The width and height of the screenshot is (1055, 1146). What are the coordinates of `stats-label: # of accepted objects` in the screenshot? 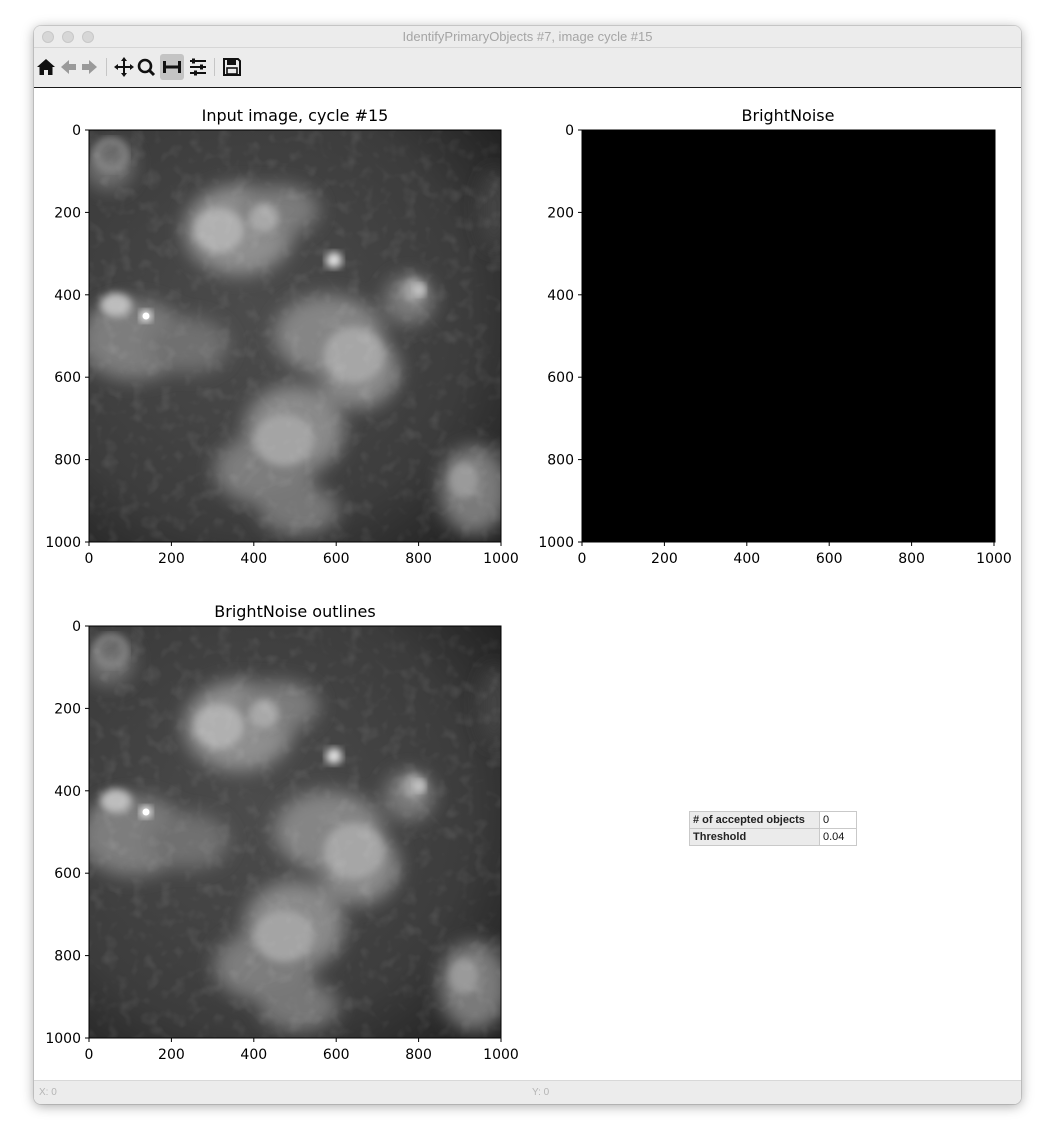 It's located at (754, 820).